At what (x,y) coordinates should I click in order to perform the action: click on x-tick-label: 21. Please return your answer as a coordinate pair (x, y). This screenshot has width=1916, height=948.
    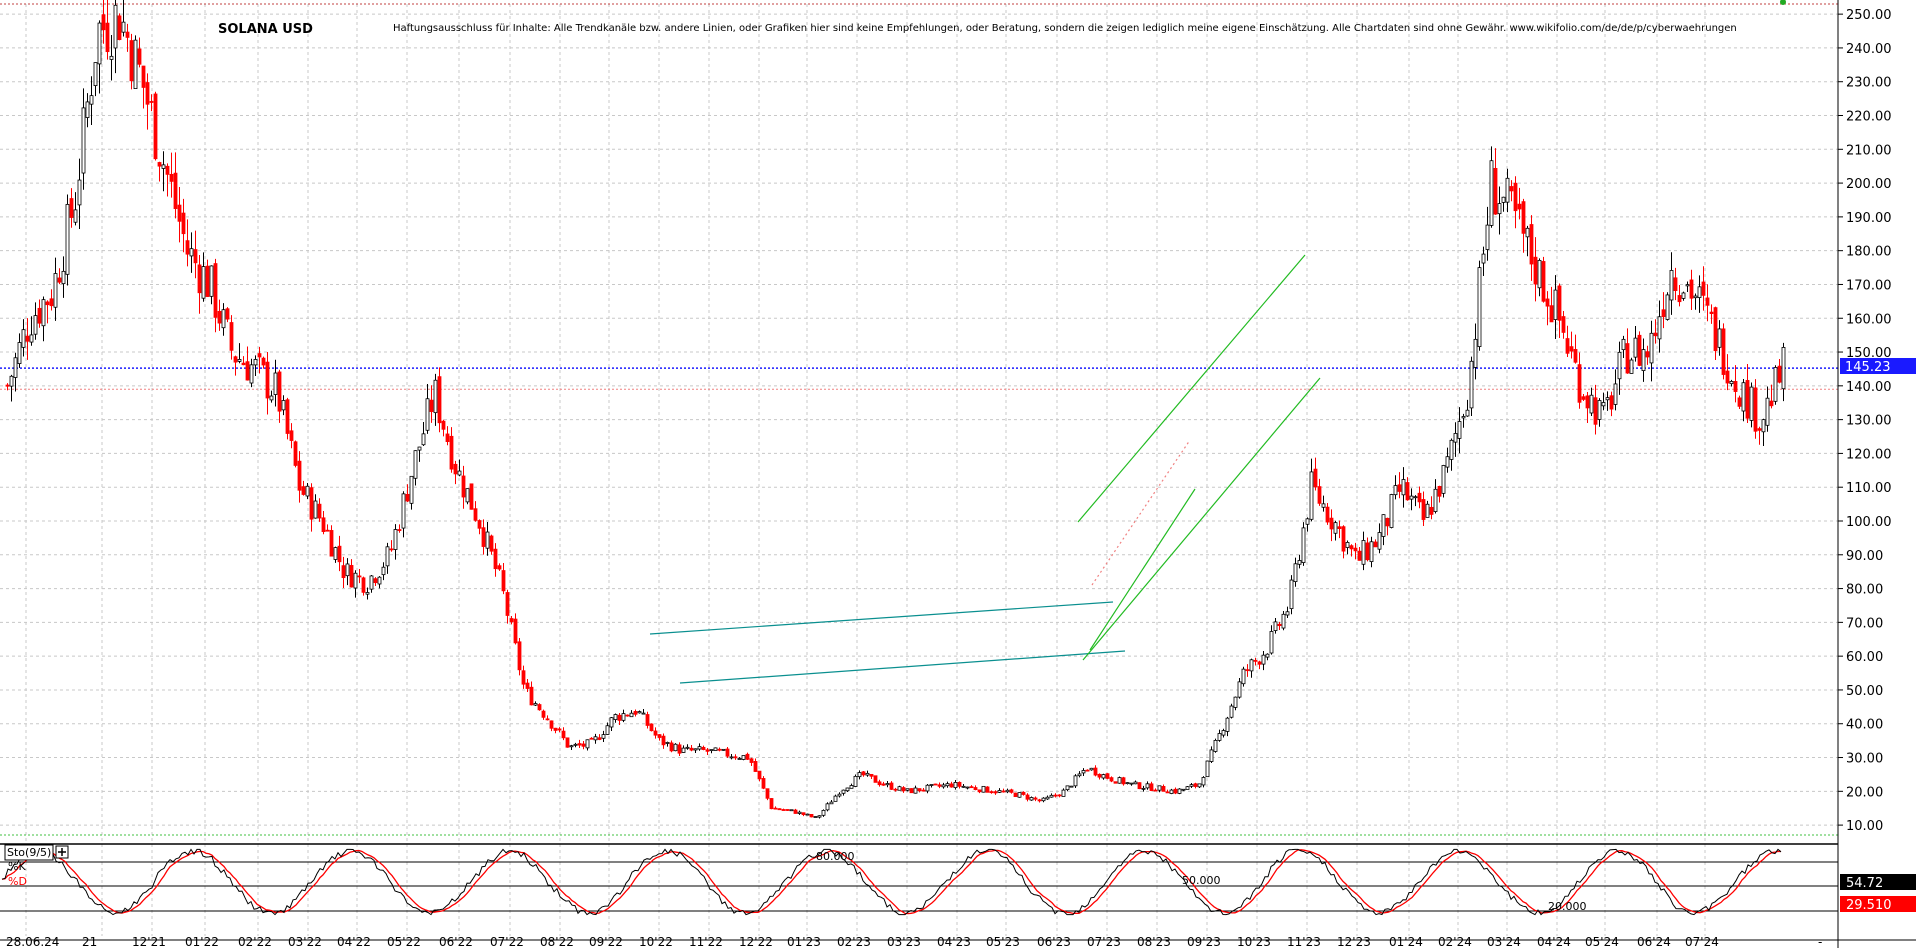
    Looking at the image, I should click on (89, 941).